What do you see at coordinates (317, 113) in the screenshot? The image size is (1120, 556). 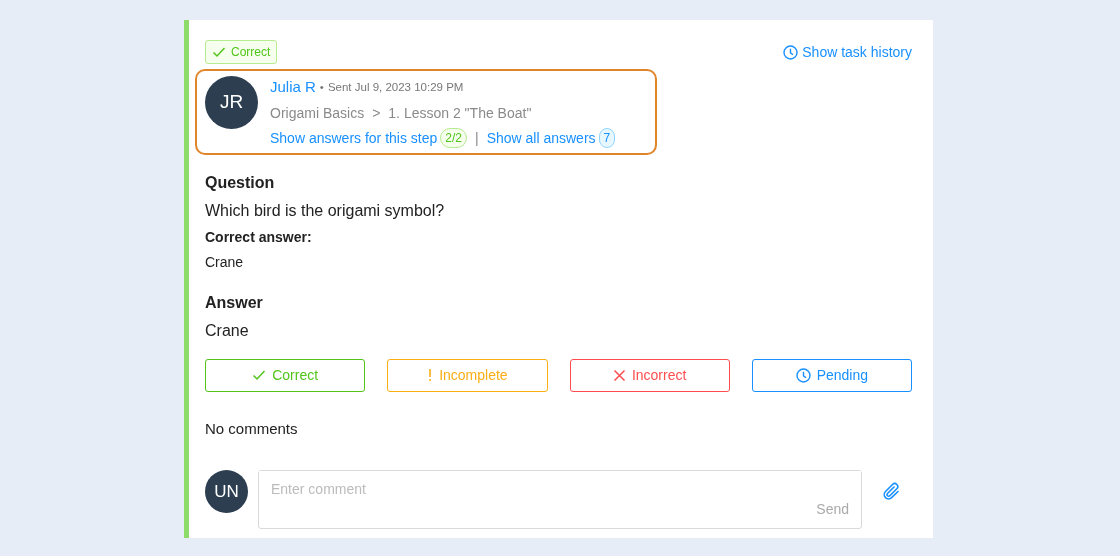 I see `breadcrumb-link: Origami Basics` at bounding box center [317, 113].